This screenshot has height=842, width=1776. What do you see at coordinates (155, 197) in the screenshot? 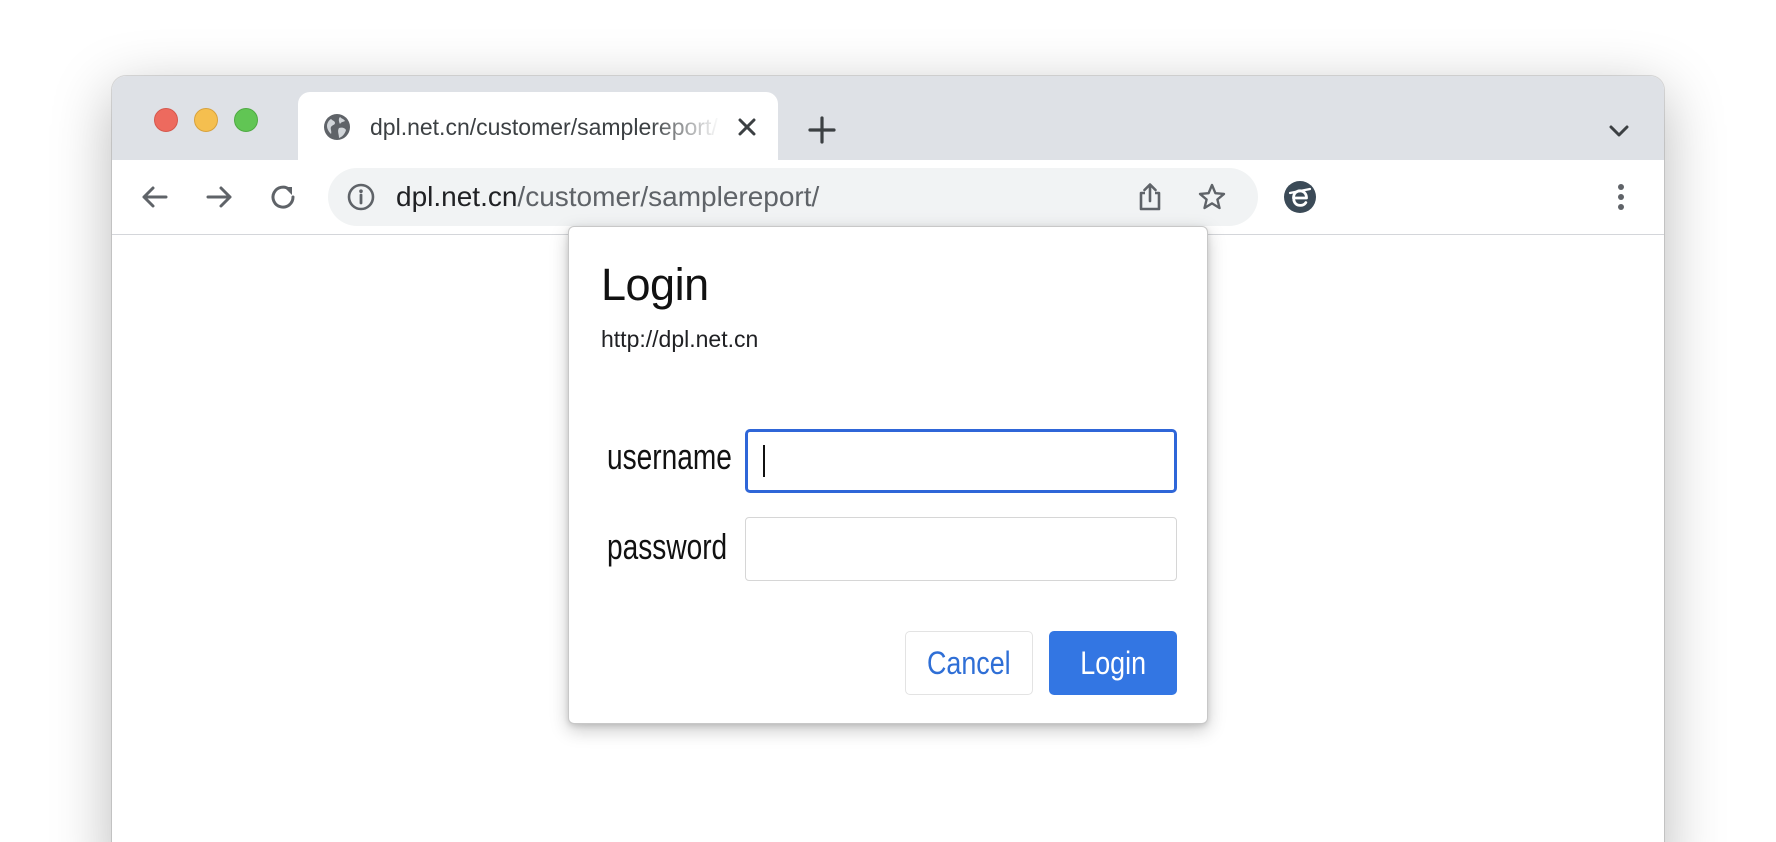
I see `back-icon` at bounding box center [155, 197].